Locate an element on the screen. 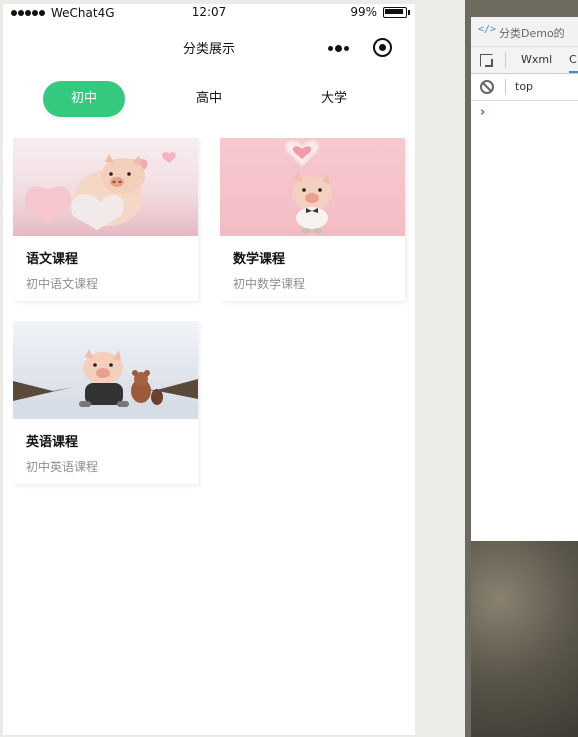 The height and width of the screenshot is (737, 578). course-image-english is located at coordinates (105, 370).